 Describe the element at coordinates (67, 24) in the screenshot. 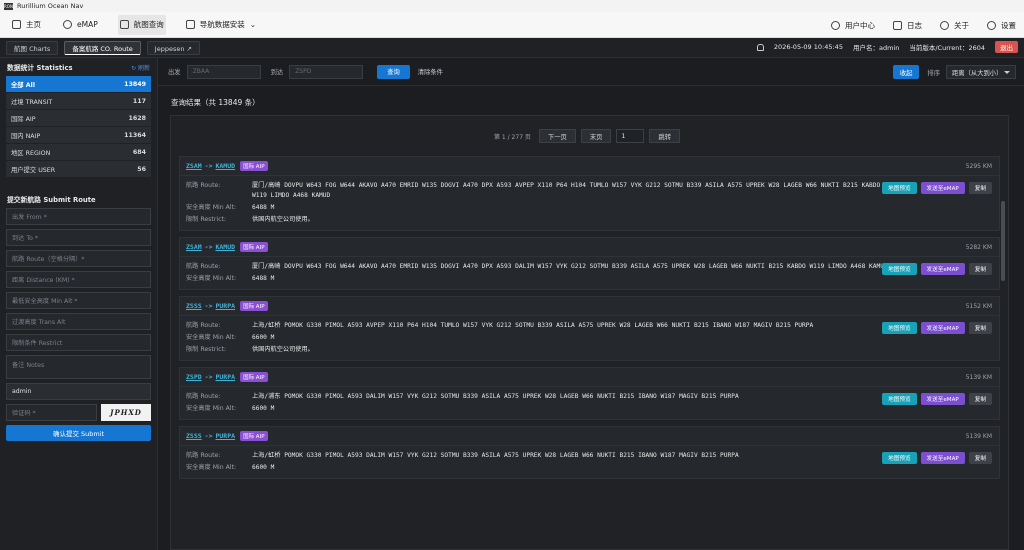

I see `globe-icon` at that location.